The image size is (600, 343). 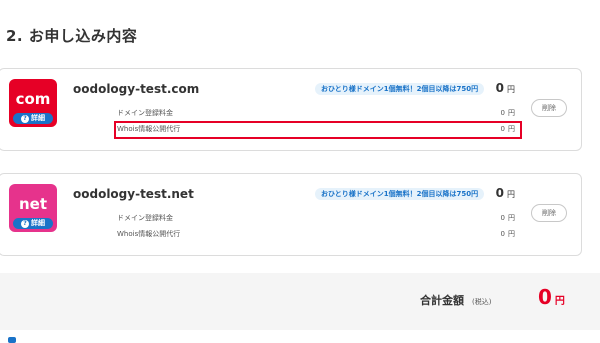 I want to click on fee-label-whois: Whois情報公開代行, so click(x=149, y=234).